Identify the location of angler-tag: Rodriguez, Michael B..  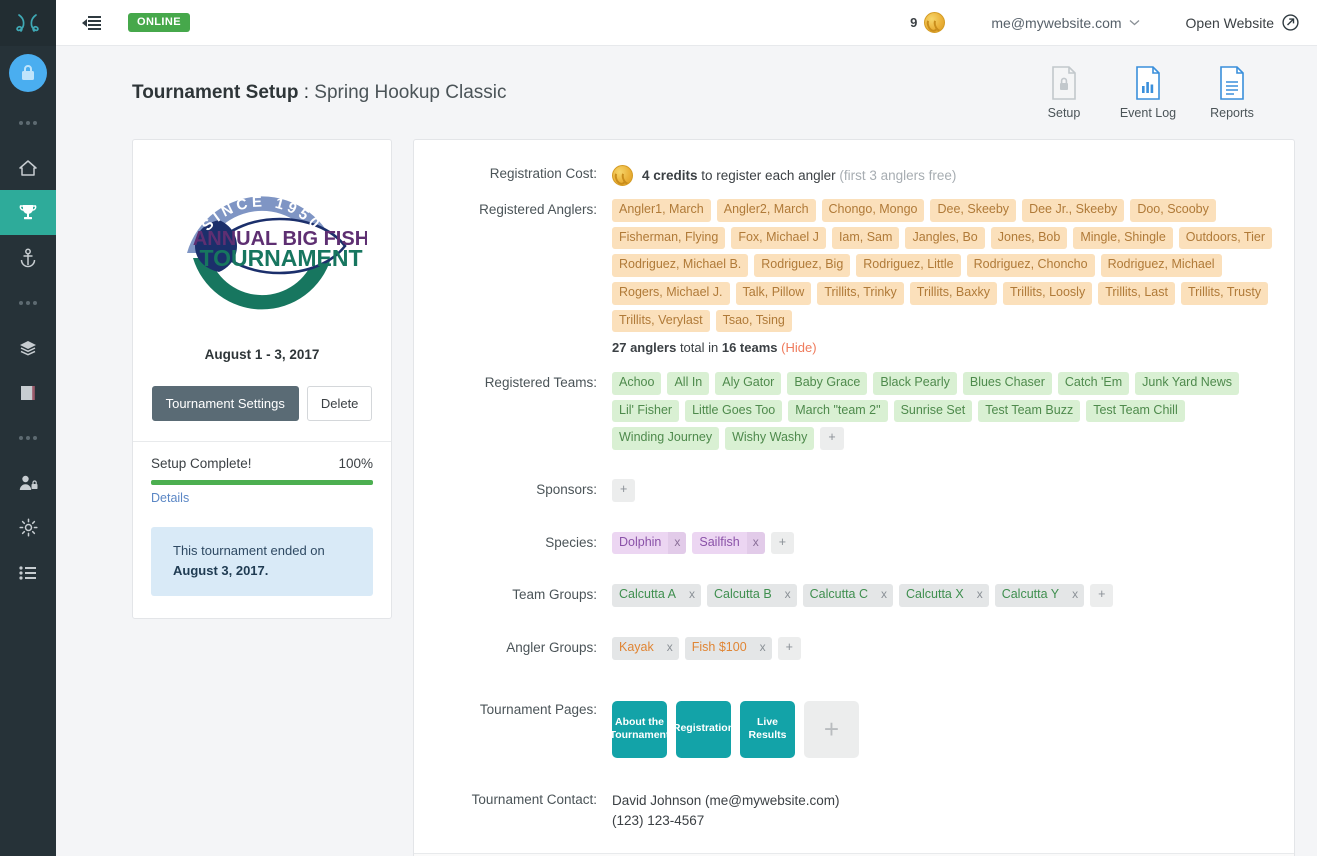
(680, 265).